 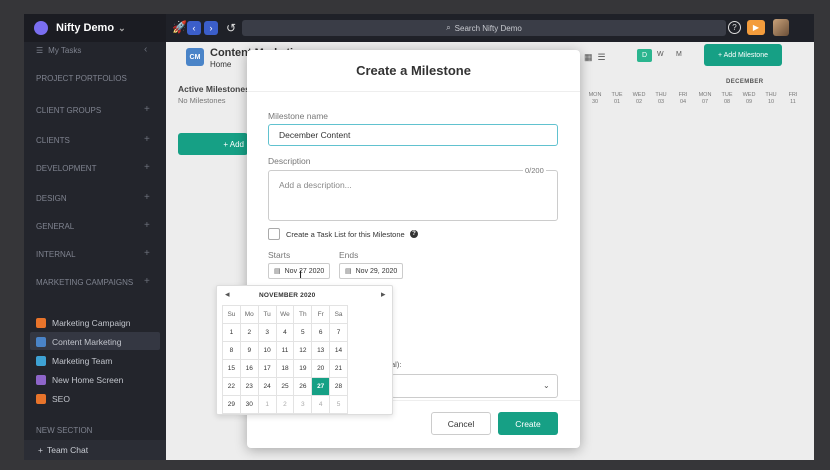 I want to click on sidebar-item-my-tasks: ☰ My Tasks, so click(x=58, y=50).